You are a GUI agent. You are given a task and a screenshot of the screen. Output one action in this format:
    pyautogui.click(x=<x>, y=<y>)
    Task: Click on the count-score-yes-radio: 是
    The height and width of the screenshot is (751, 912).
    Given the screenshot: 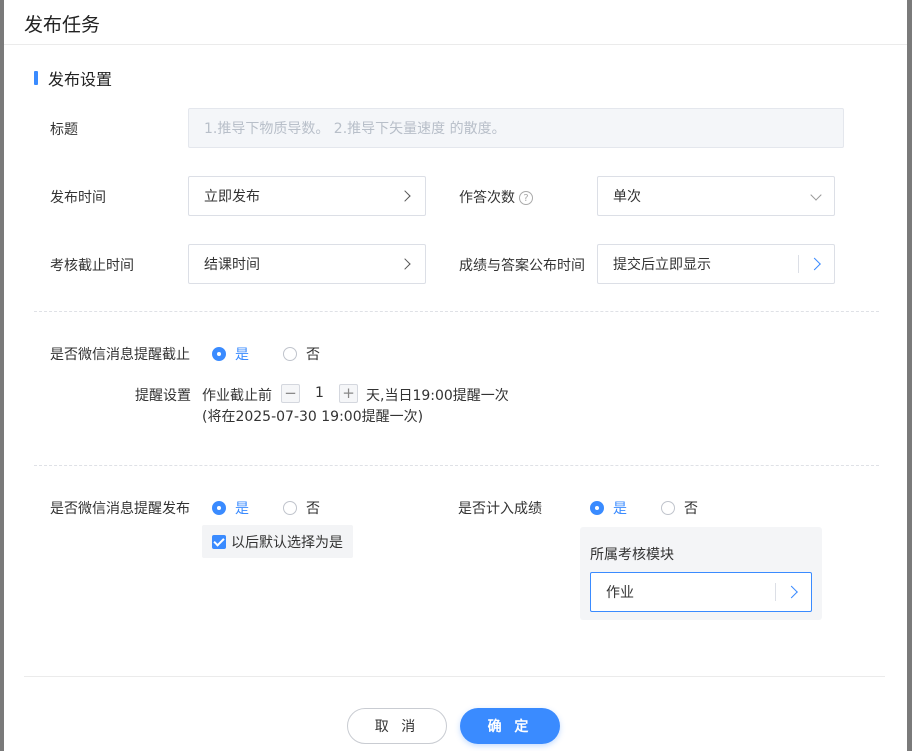 What is the action you would take?
    pyautogui.click(x=608, y=508)
    